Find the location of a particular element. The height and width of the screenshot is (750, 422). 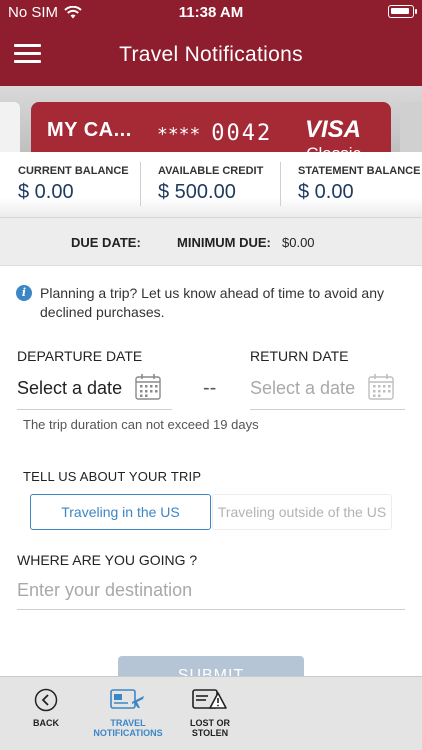

available-credit-label: AVAILABLE CREDIT is located at coordinates (211, 171).